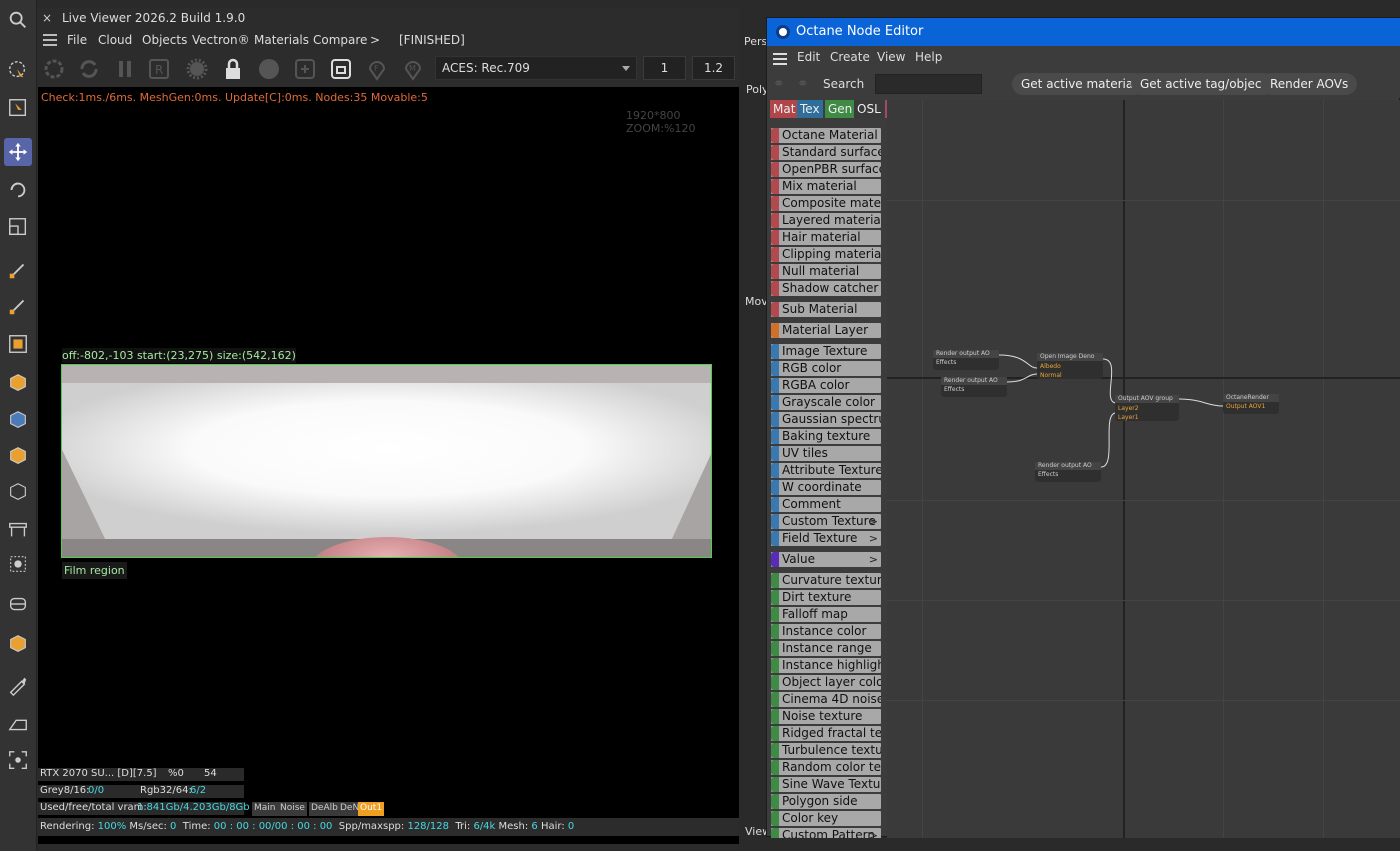 The image size is (1400, 851). What do you see at coordinates (928, 57) in the screenshot?
I see `menu-help: Help` at bounding box center [928, 57].